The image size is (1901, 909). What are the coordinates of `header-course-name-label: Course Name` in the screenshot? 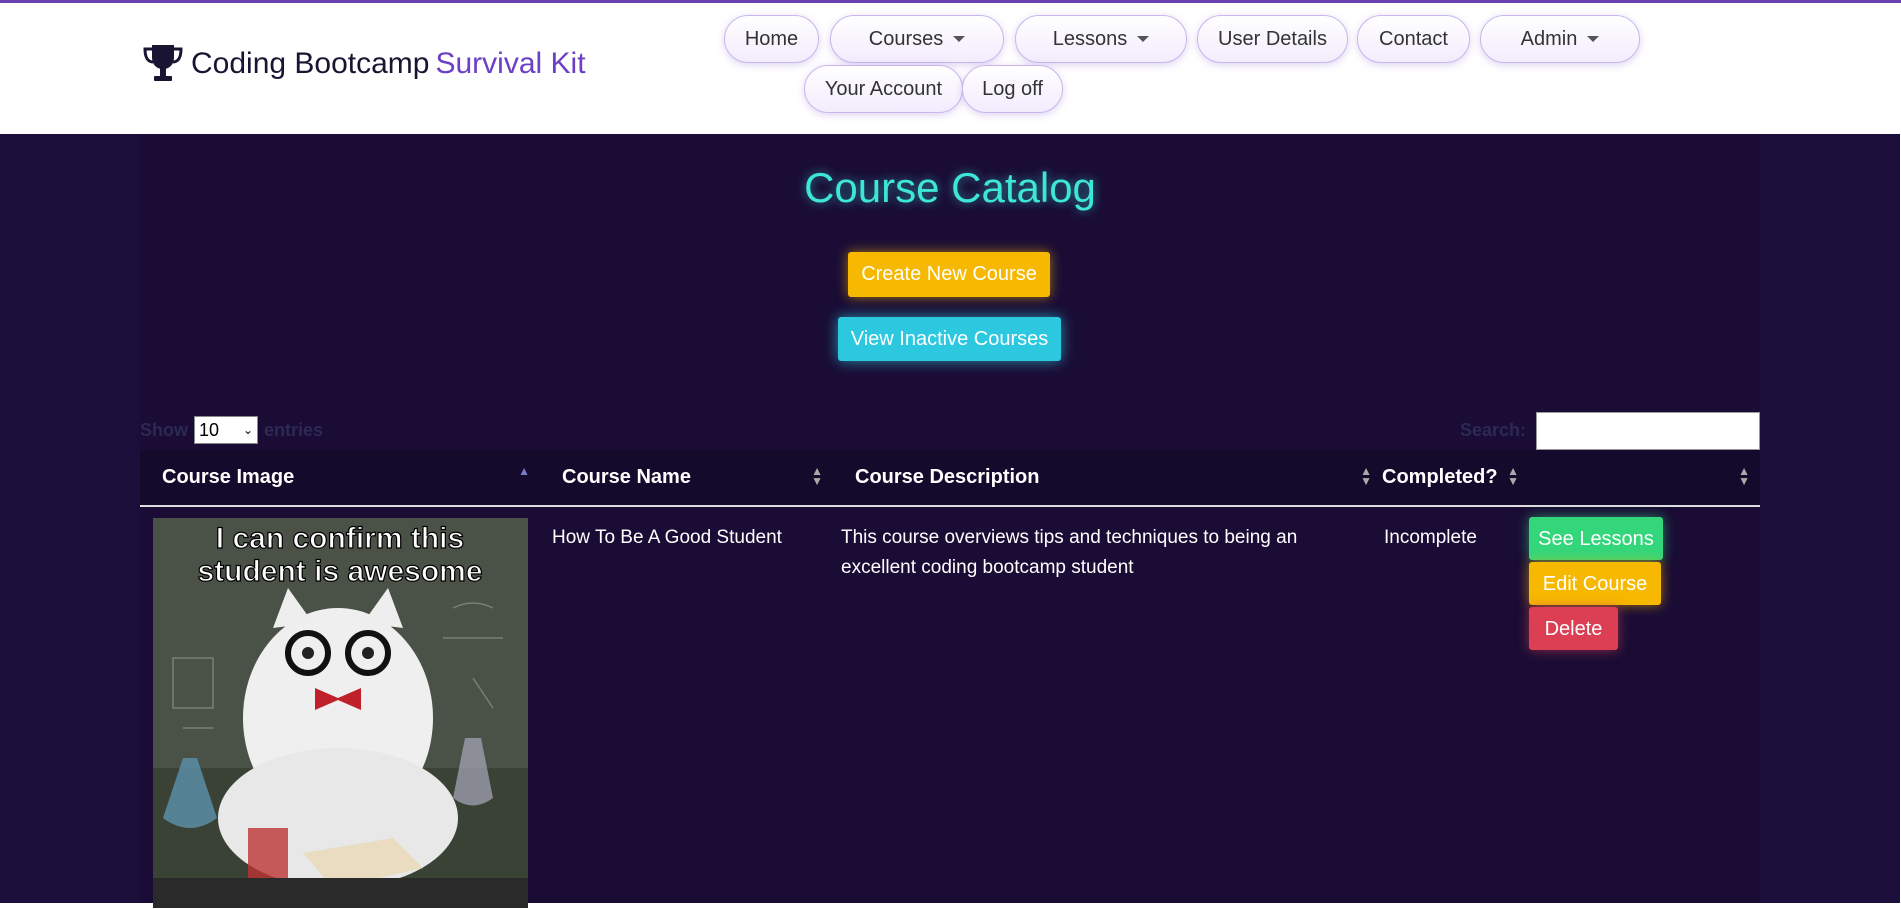 It's located at (626, 477).